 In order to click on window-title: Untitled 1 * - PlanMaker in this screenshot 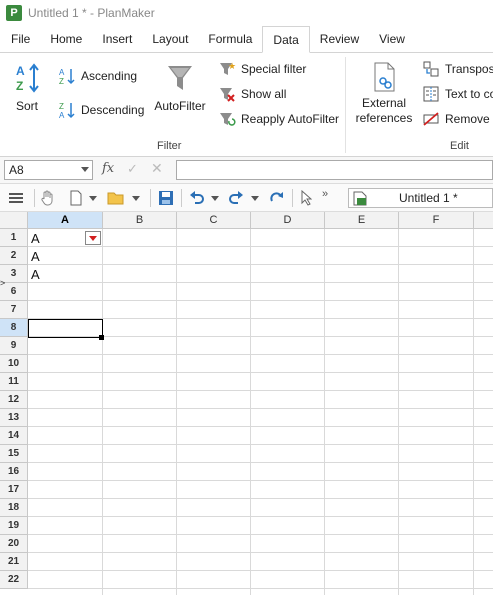, I will do `click(91, 13)`.